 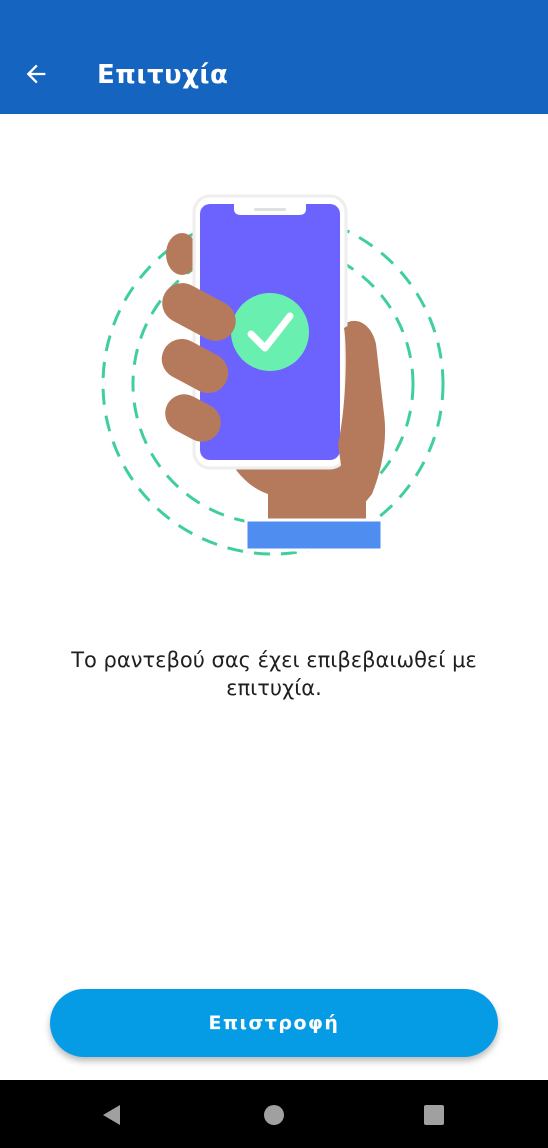 I want to click on home-circle-icon, so click(x=274, y=1115).